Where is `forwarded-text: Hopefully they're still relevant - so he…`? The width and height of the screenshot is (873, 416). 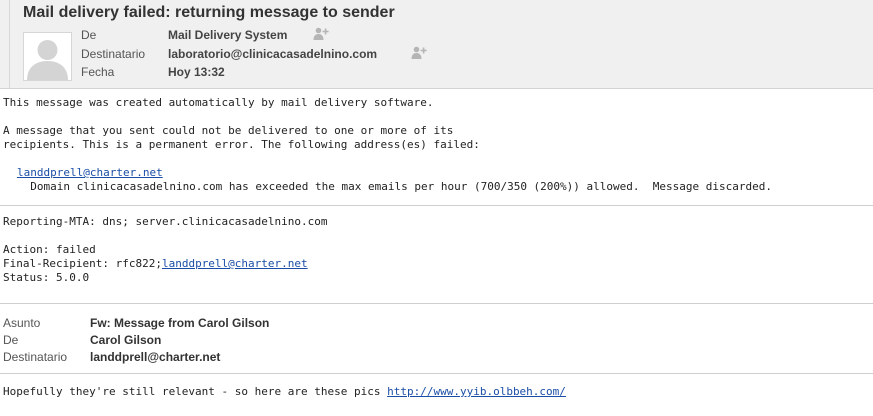 forwarded-text: Hopefully they're still relevant - so he… is located at coordinates (195, 391).